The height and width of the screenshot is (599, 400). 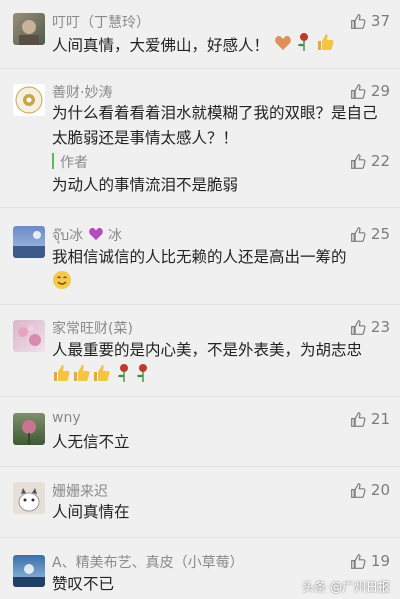 What do you see at coordinates (380, 490) in the screenshot?
I see `like-count: 20` at bounding box center [380, 490].